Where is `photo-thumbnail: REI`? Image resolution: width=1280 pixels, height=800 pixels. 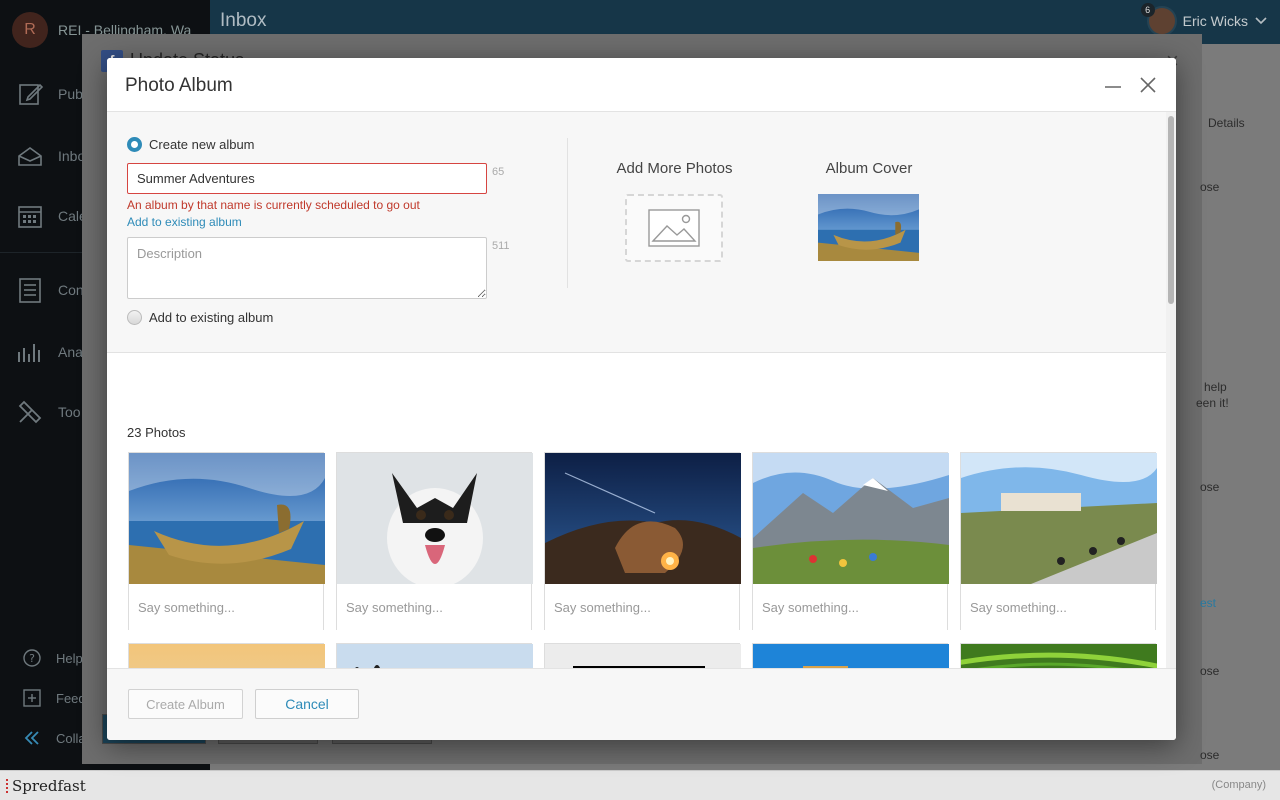 photo-thumbnail: REI is located at coordinates (643, 656).